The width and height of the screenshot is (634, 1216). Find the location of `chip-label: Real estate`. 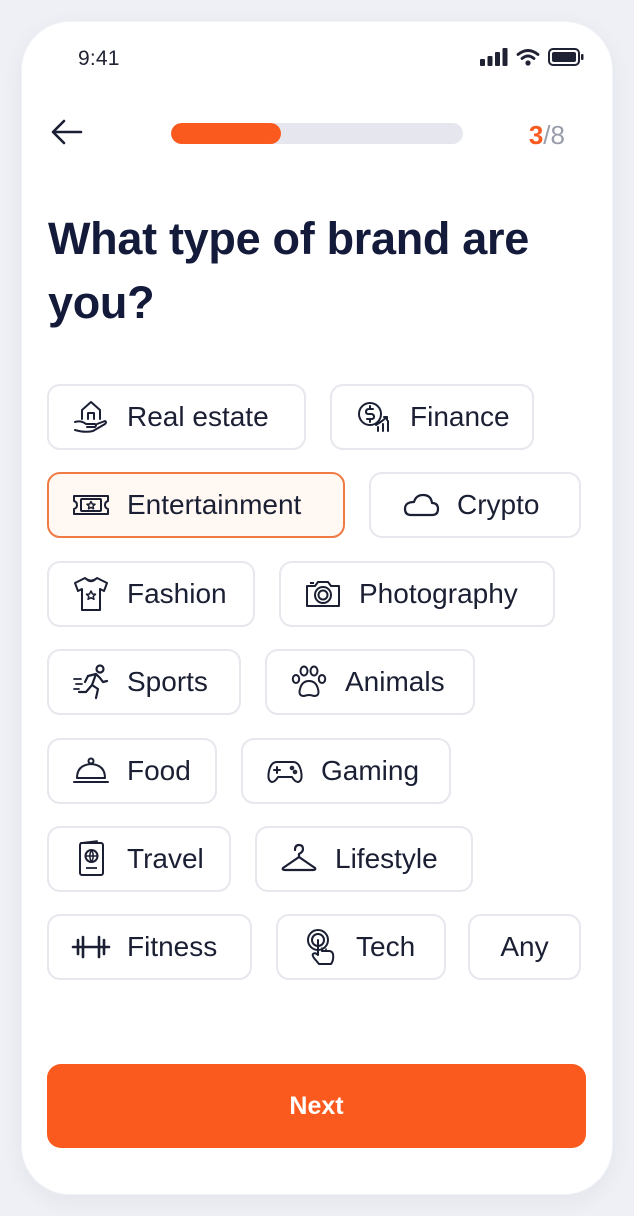

chip-label: Real estate is located at coordinates (198, 416).